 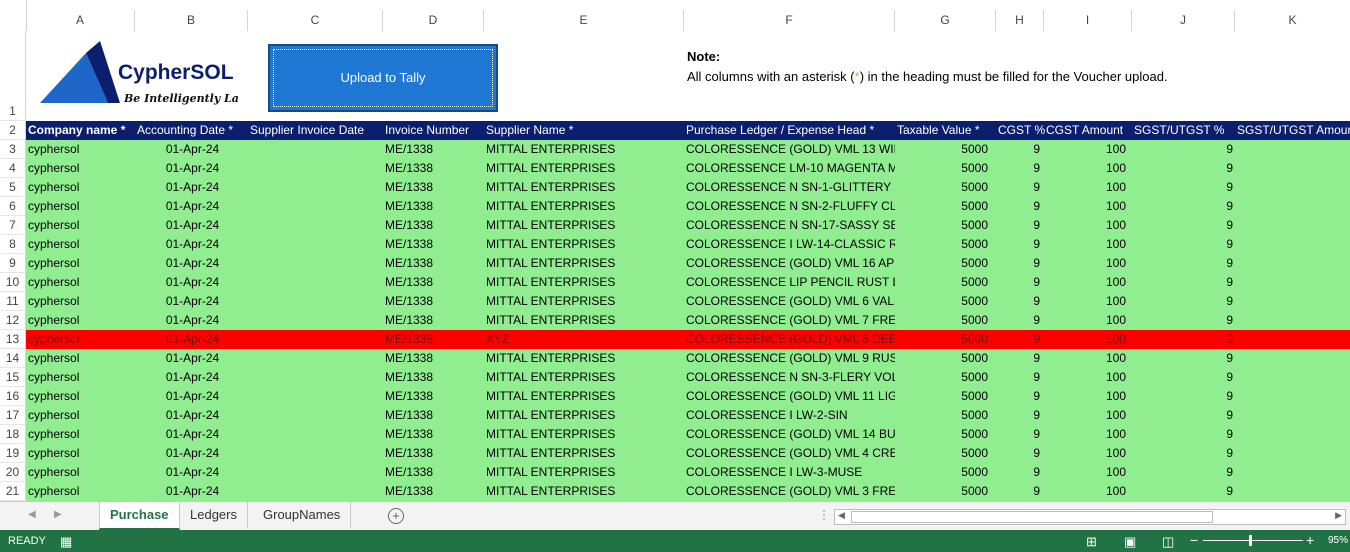 What do you see at coordinates (81, 130) in the screenshot?
I see `header-company-name: Company name *` at bounding box center [81, 130].